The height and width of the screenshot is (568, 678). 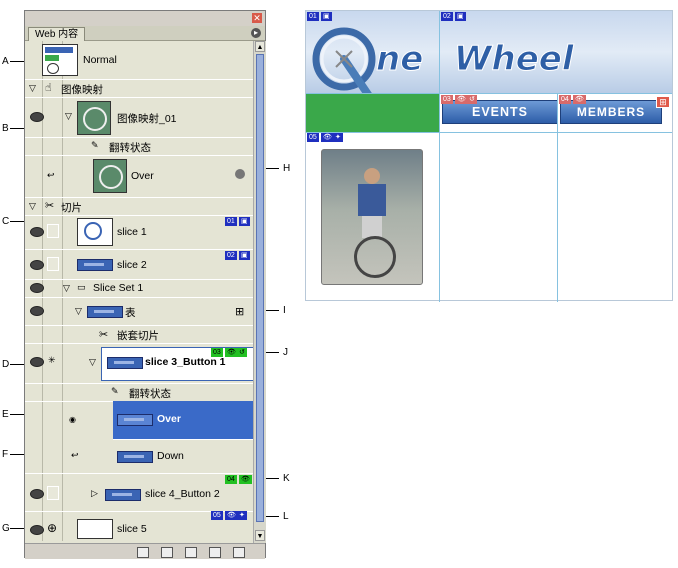 What do you see at coordinates (132, 265) in the screenshot?
I see `slice2-label: slice 2` at bounding box center [132, 265].